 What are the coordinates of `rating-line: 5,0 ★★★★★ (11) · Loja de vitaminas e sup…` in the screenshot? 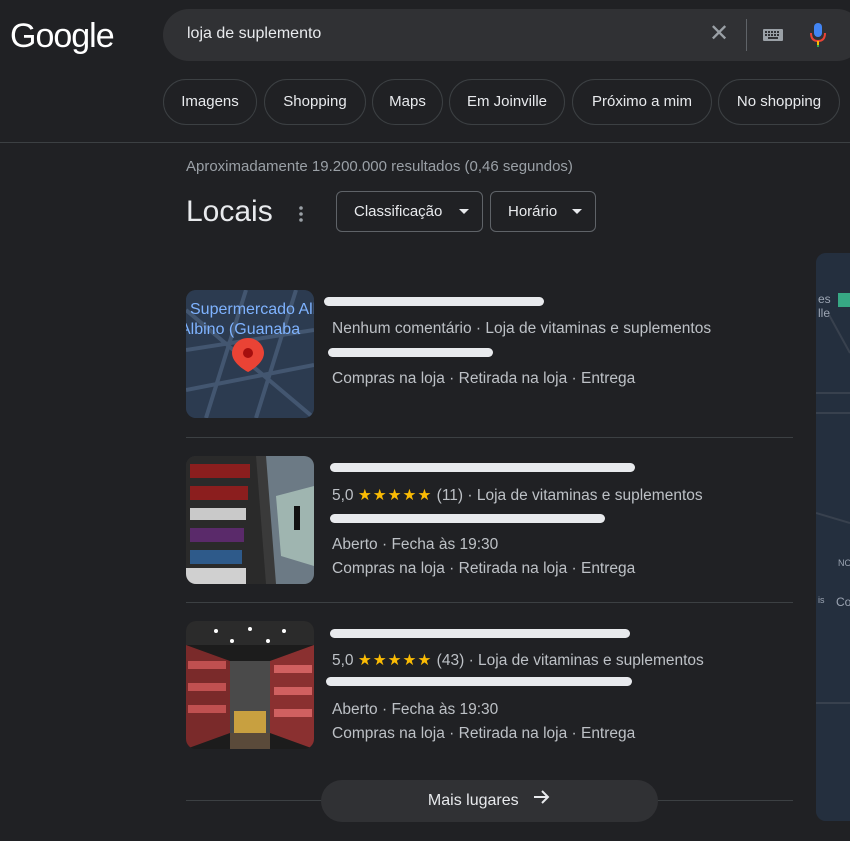 It's located at (517, 495).